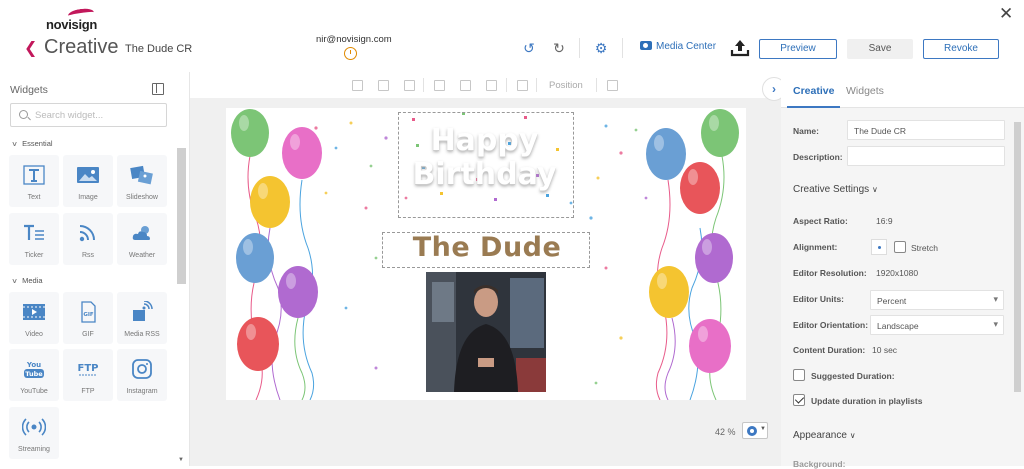 The width and height of the screenshot is (1024, 469). Describe the element at coordinates (818, 299) in the screenshot. I see `editor-units-label: Editor Units:` at that location.